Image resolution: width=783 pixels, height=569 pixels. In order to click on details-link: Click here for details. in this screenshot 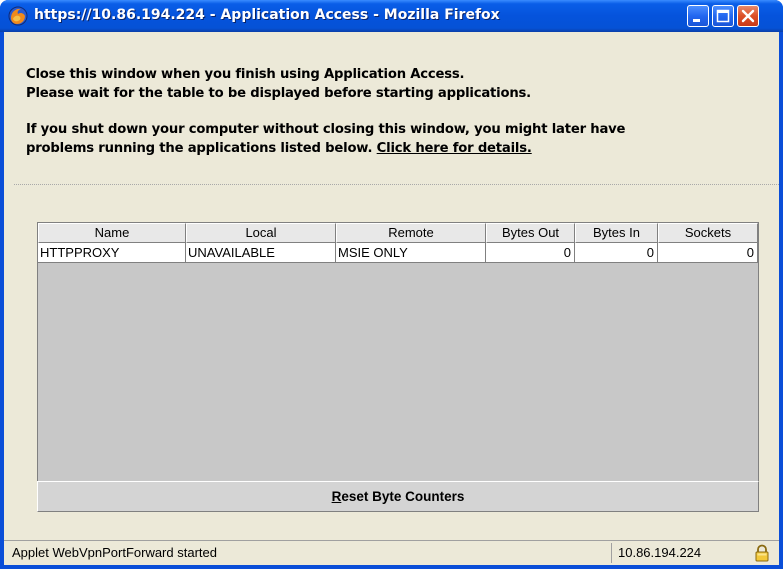, I will do `click(454, 148)`.